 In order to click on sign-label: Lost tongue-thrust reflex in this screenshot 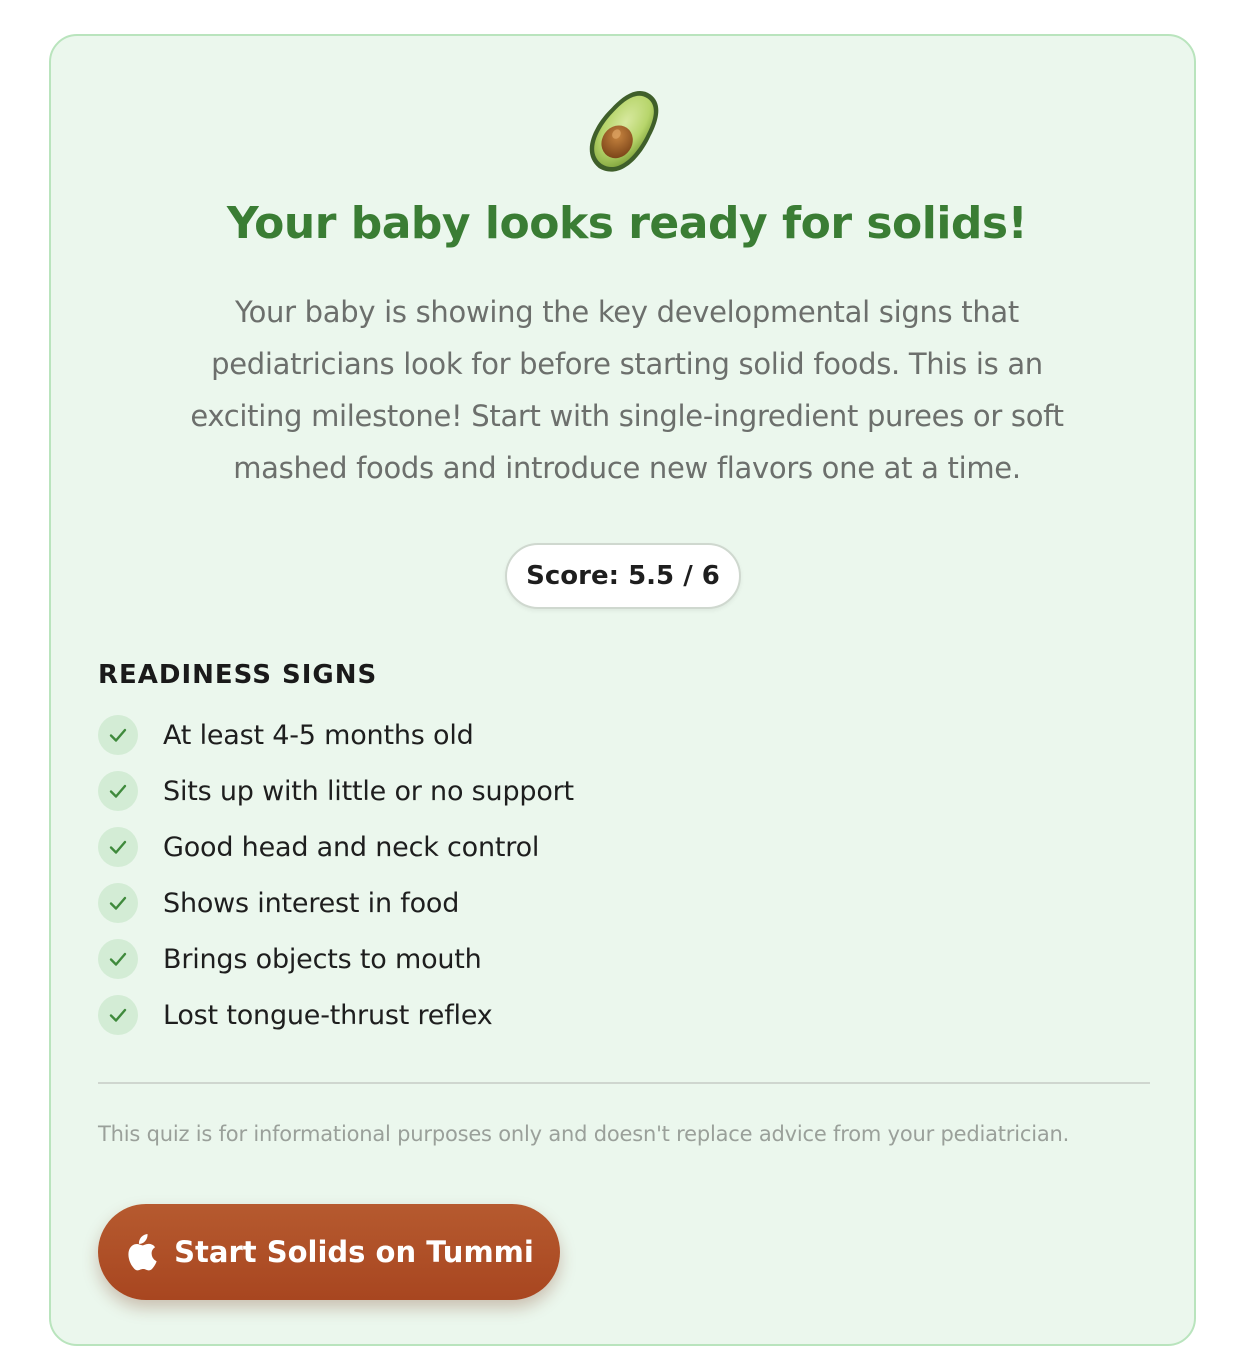, I will do `click(328, 1015)`.